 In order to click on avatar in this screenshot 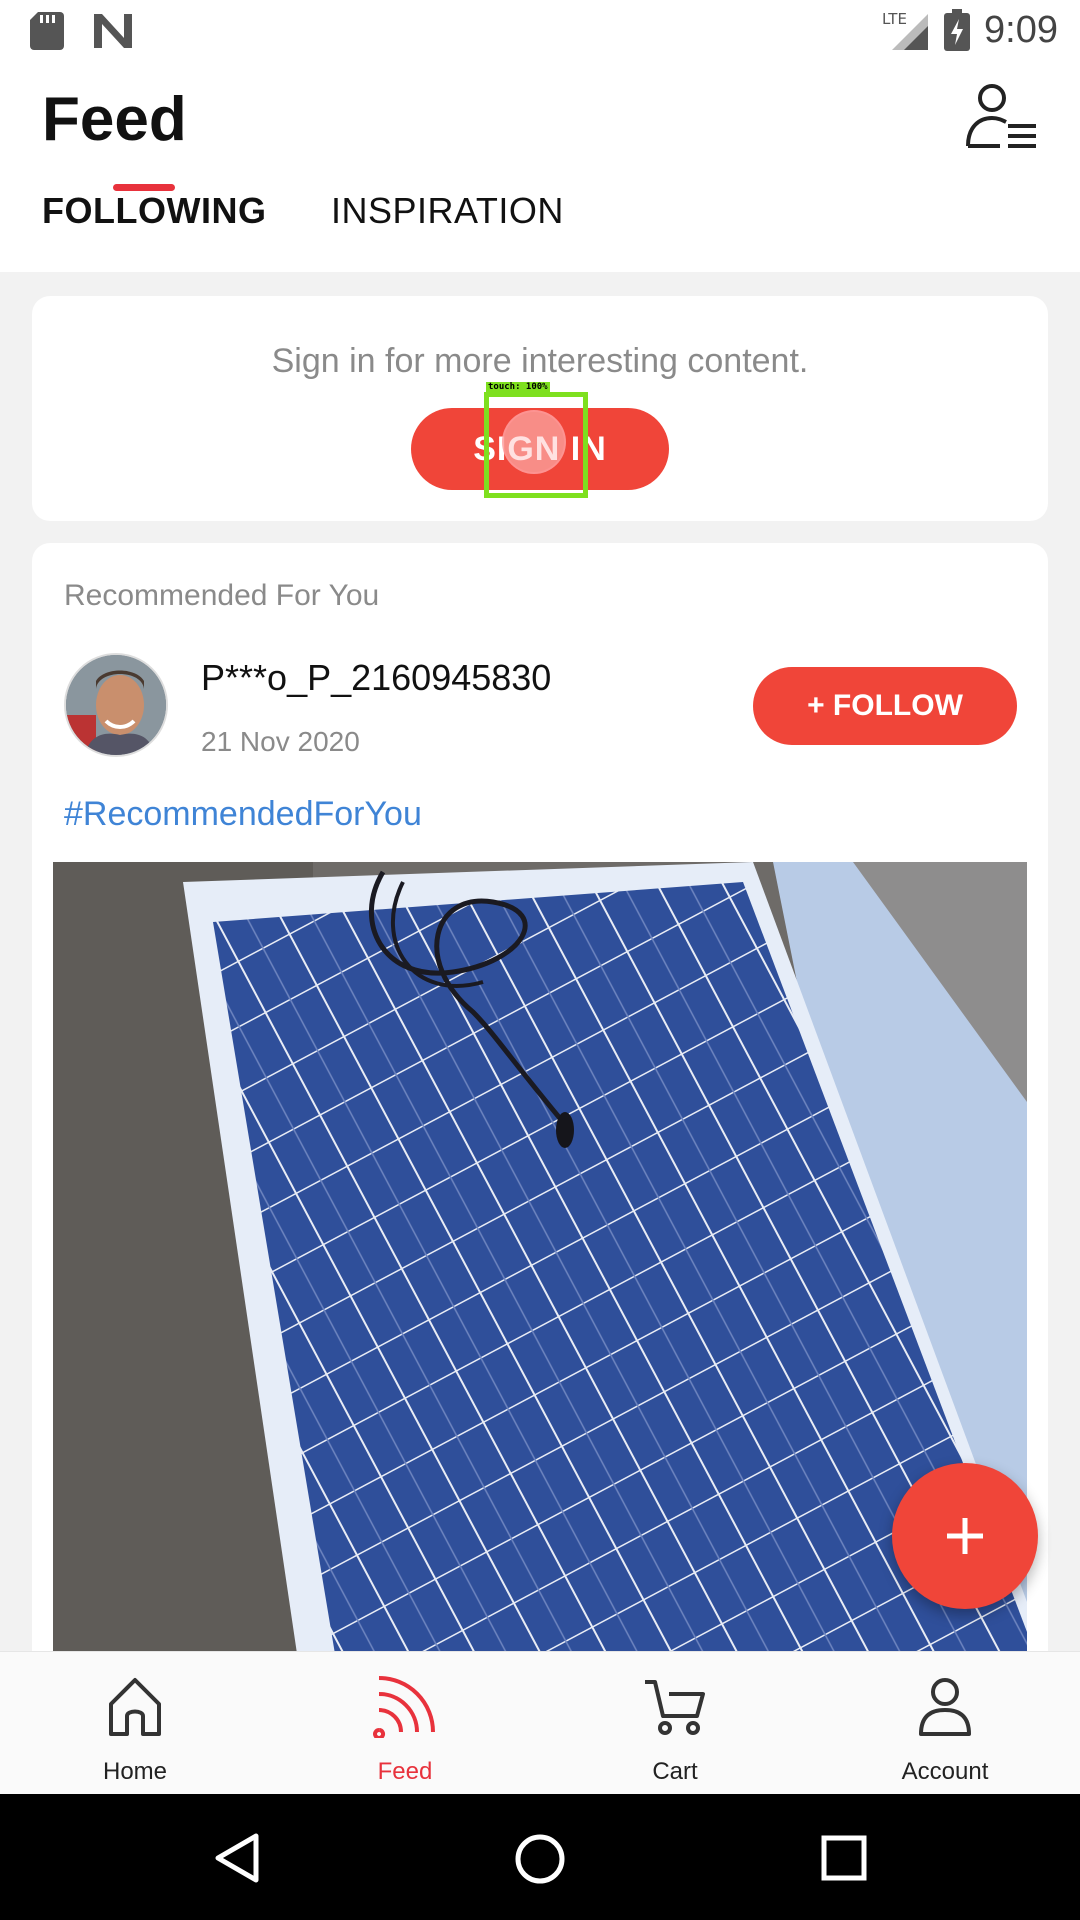, I will do `click(116, 705)`.